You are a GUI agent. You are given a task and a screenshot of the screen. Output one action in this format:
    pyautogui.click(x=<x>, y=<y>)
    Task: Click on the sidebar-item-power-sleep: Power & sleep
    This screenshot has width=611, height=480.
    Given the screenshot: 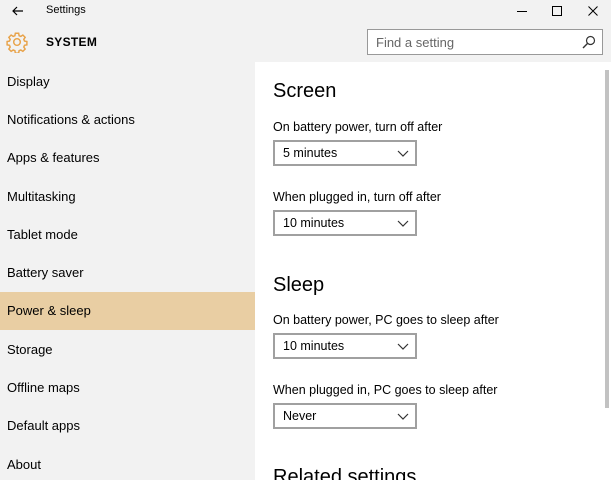 What is the action you would take?
    pyautogui.click(x=127, y=311)
    